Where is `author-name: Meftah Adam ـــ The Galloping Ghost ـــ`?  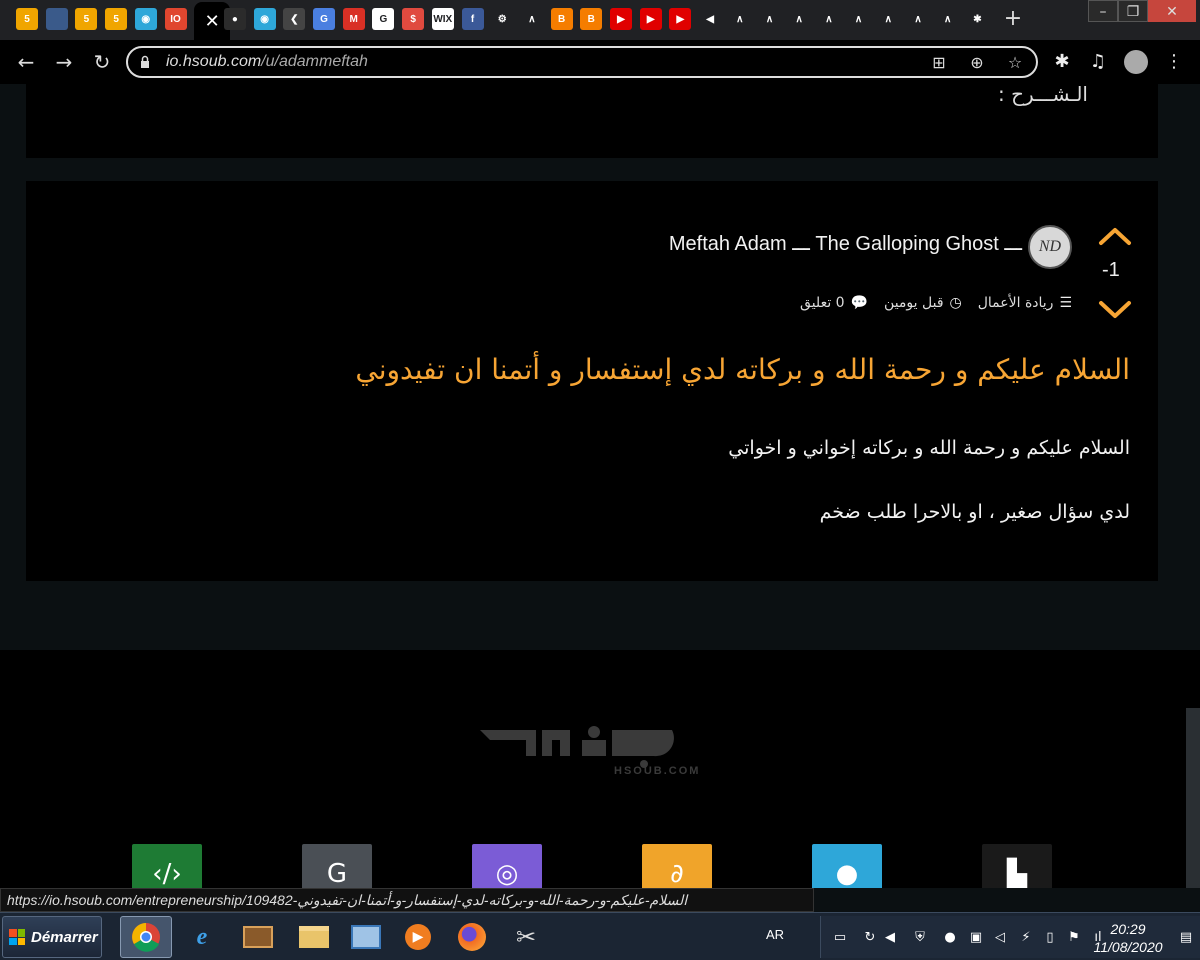
author-name: Meftah Adam ـــ The Galloping Ghost ـــ is located at coordinates (845, 243).